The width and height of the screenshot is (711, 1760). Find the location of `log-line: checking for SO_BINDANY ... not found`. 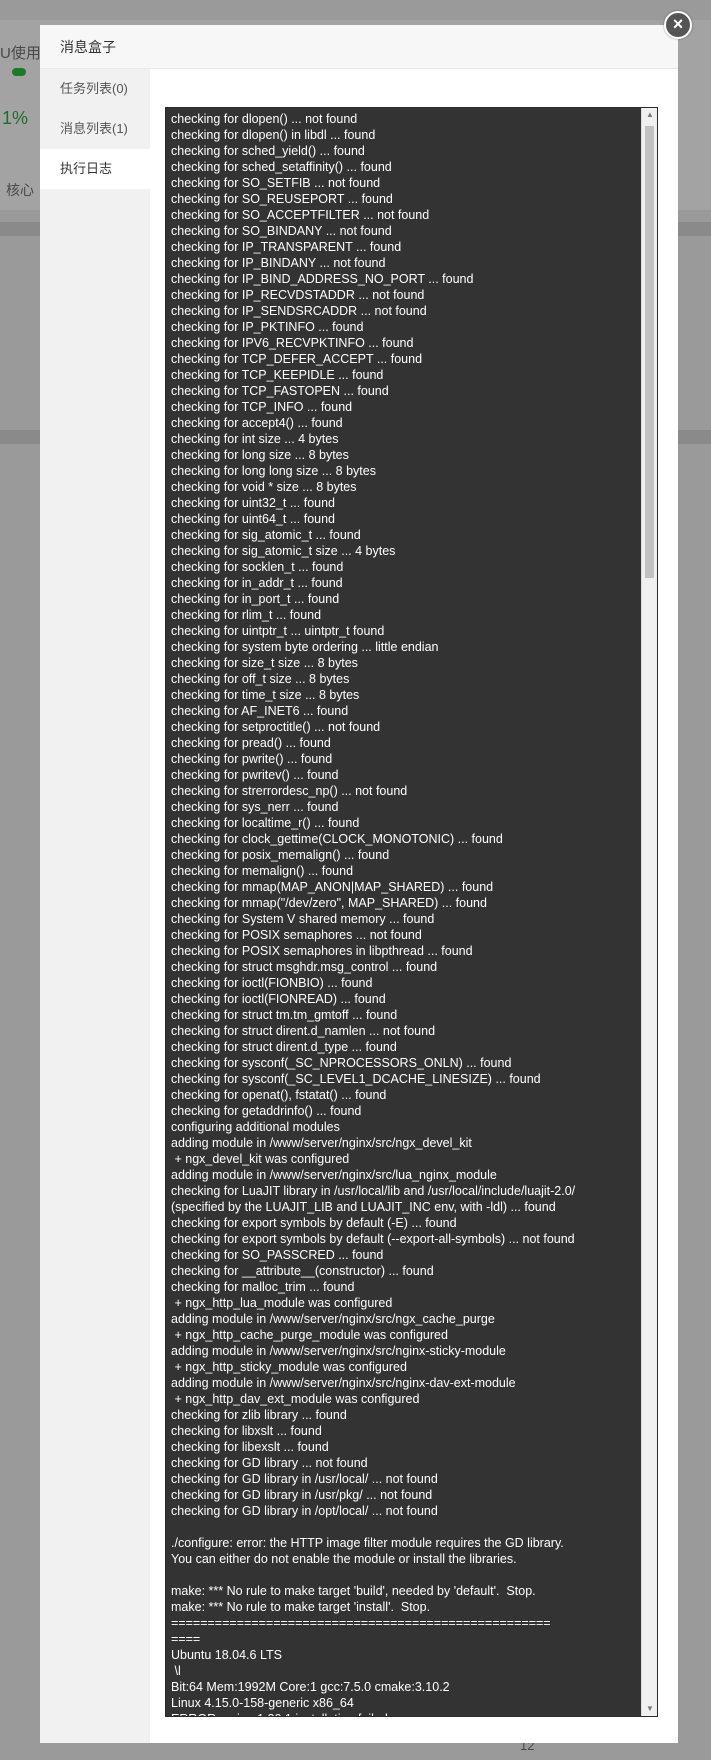

log-line: checking for SO_BINDANY ... not found is located at coordinates (281, 231).